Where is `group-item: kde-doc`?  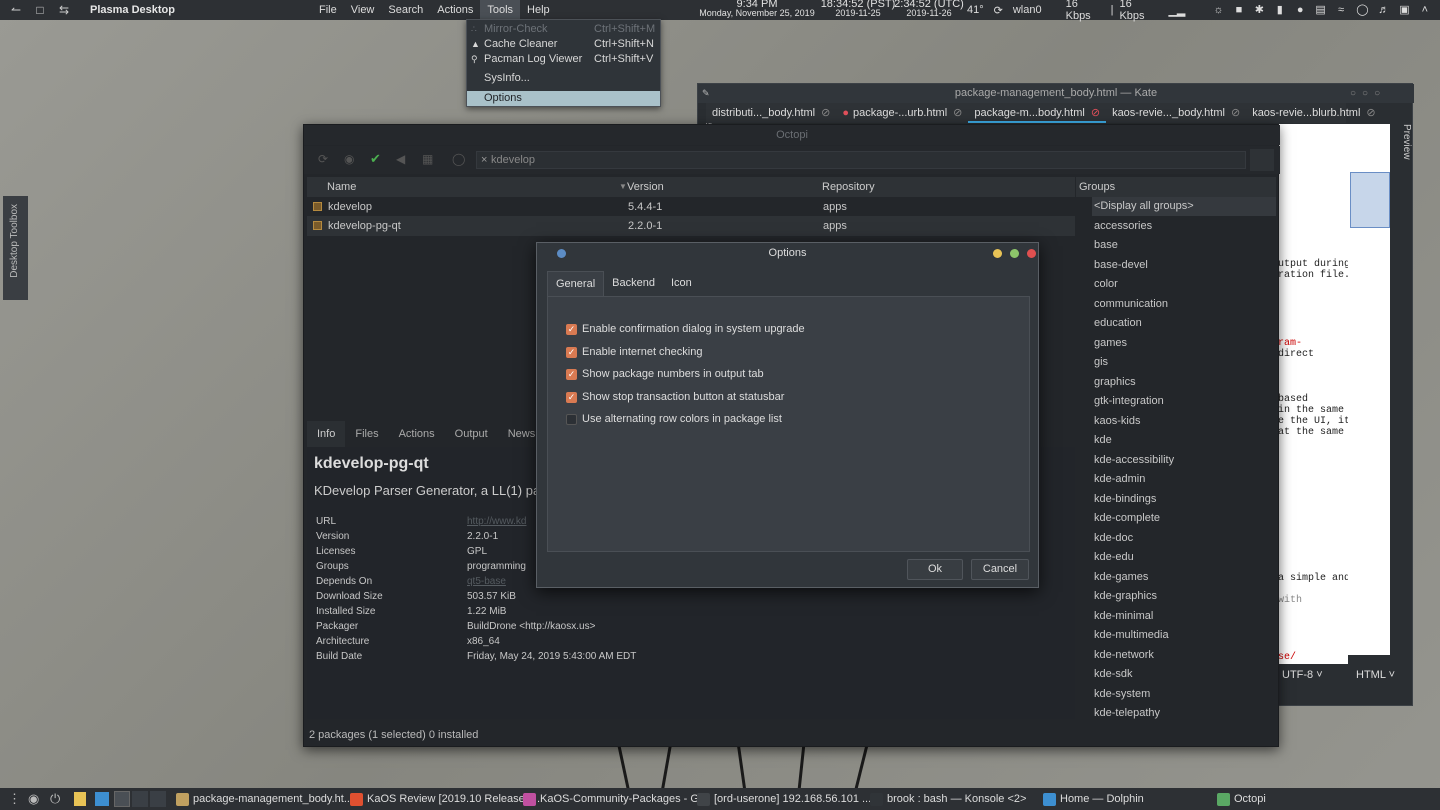
group-item: kde-doc is located at coordinates (1184, 538).